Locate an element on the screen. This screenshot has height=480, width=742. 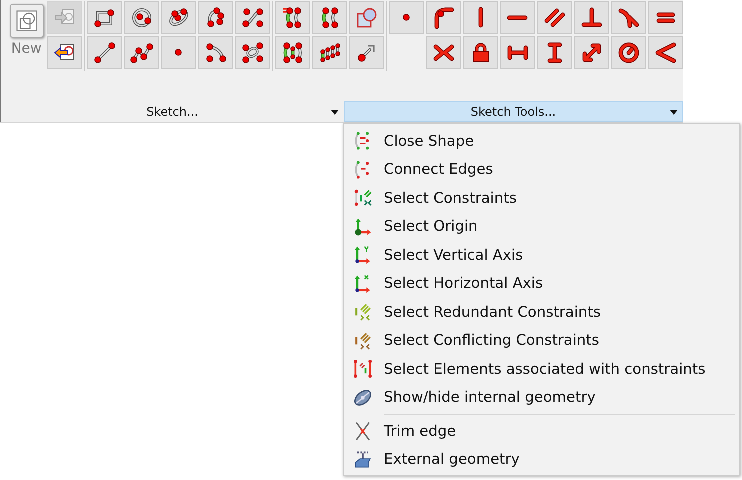
menu-item: Connect Edges is located at coordinates (541, 170).